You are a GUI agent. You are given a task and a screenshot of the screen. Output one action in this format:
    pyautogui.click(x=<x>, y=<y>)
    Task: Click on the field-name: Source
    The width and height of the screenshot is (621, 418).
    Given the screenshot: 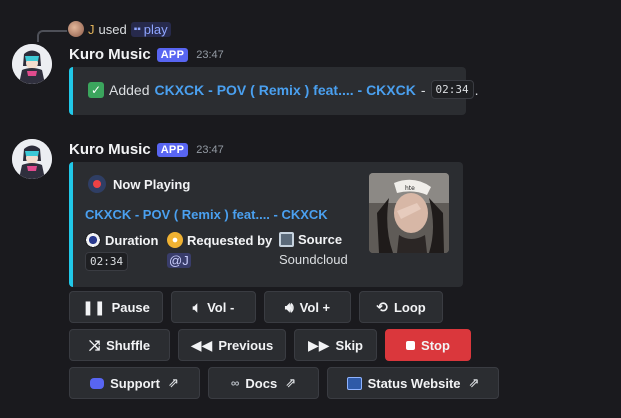 What is the action you would take?
    pyautogui.click(x=320, y=239)
    